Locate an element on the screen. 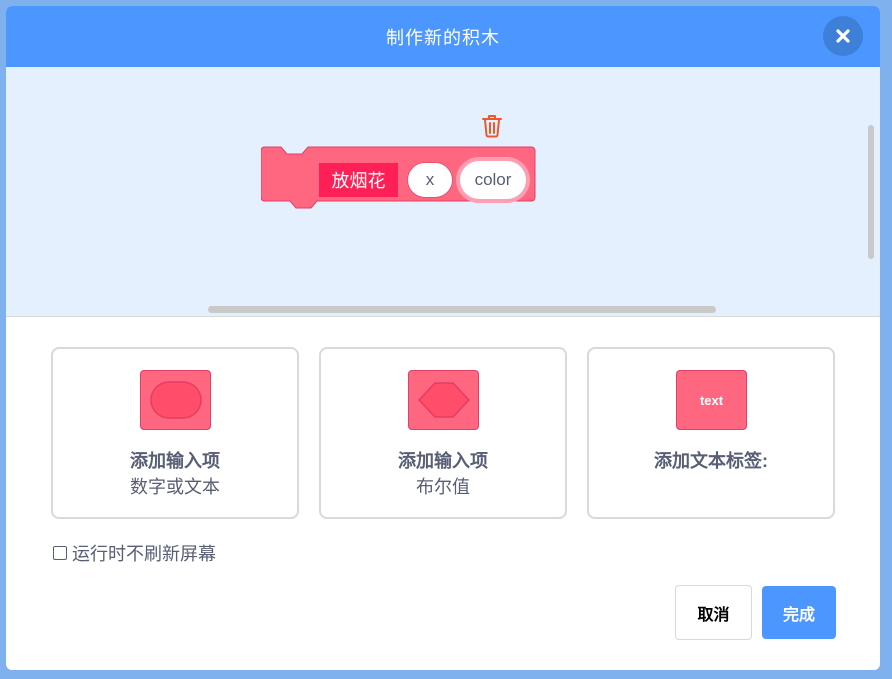  option-subtitle: 布尔值 is located at coordinates (443, 487).